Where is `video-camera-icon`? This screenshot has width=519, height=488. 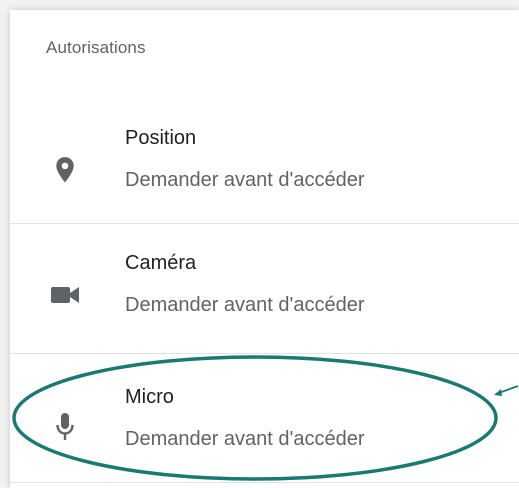 video-camera-icon is located at coordinates (65, 295).